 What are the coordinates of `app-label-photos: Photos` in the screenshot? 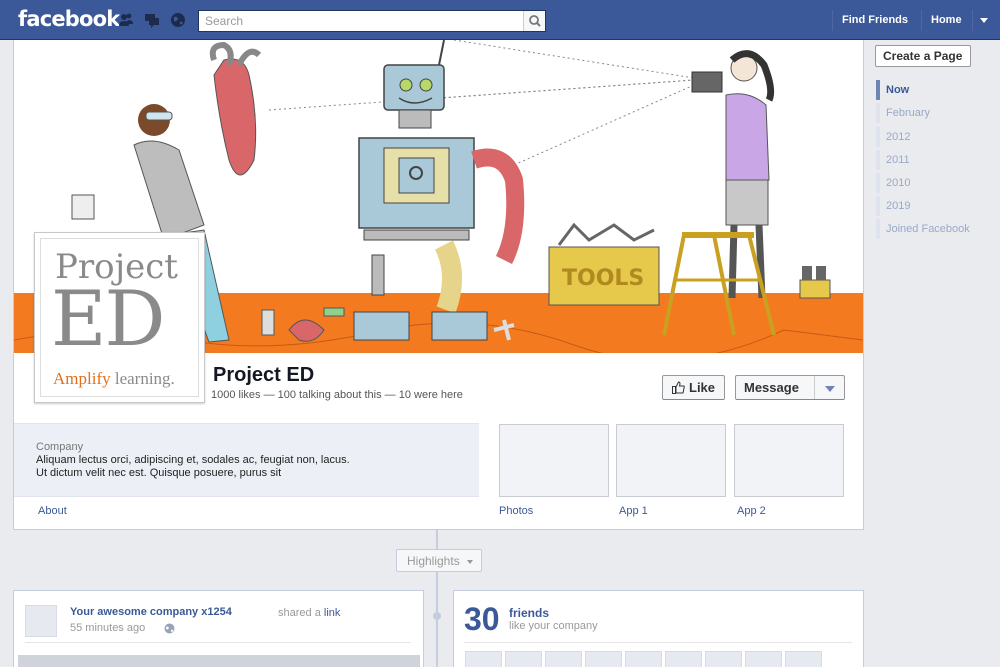 It's located at (516, 511).